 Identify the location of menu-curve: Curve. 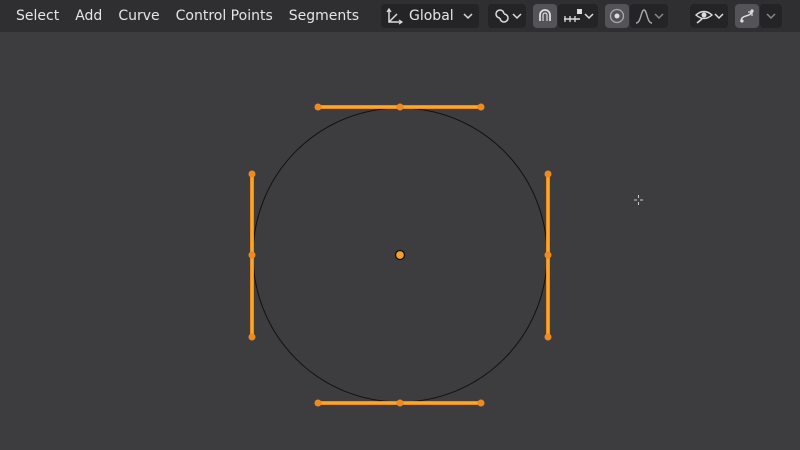
(138, 16).